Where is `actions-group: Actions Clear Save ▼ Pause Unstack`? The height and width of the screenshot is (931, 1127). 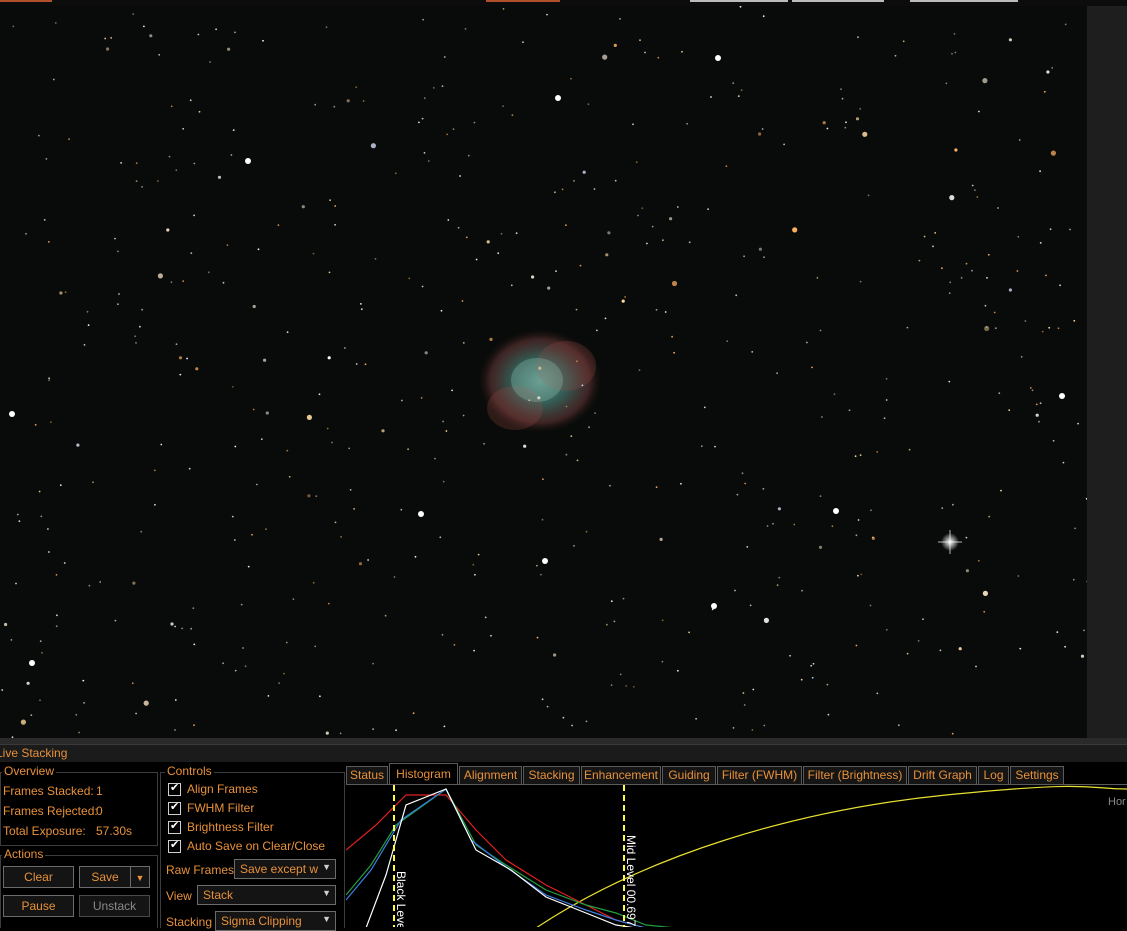
actions-group: Actions Clear Save ▼ Pause Unstack is located at coordinates (79, 887).